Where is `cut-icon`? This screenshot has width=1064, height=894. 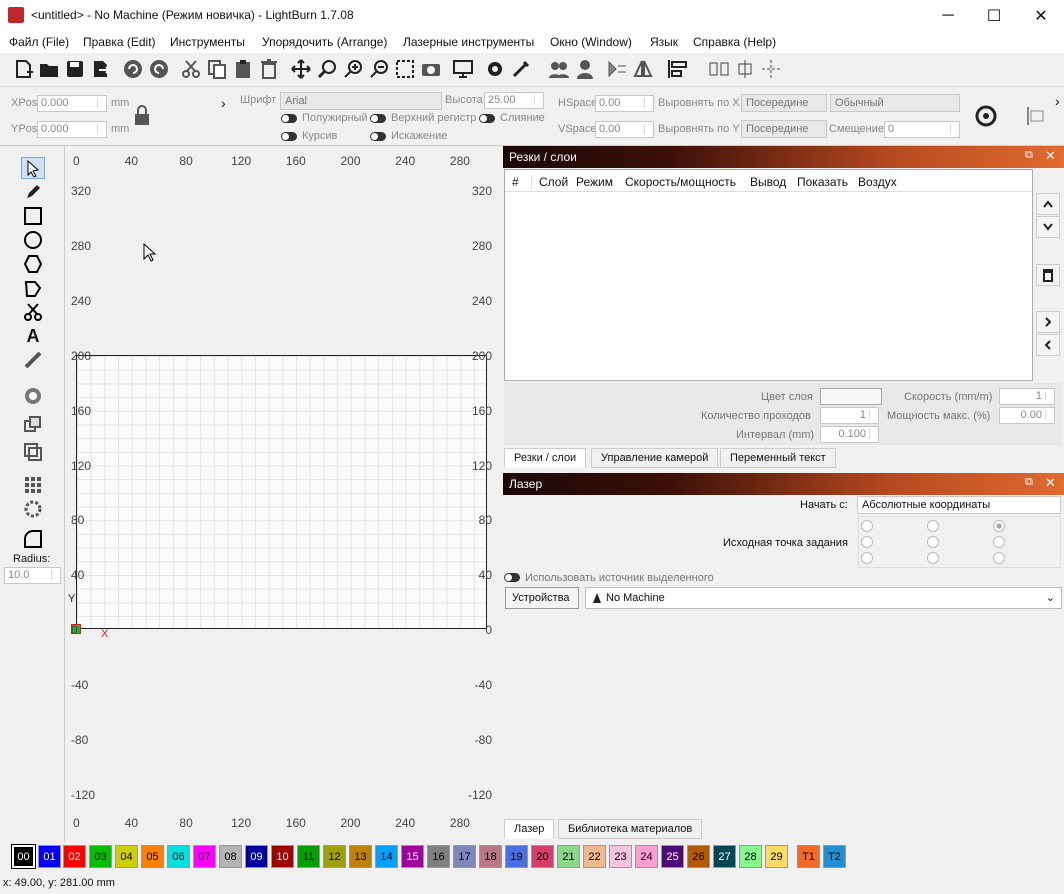 cut-icon is located at coordinates (191, 69).